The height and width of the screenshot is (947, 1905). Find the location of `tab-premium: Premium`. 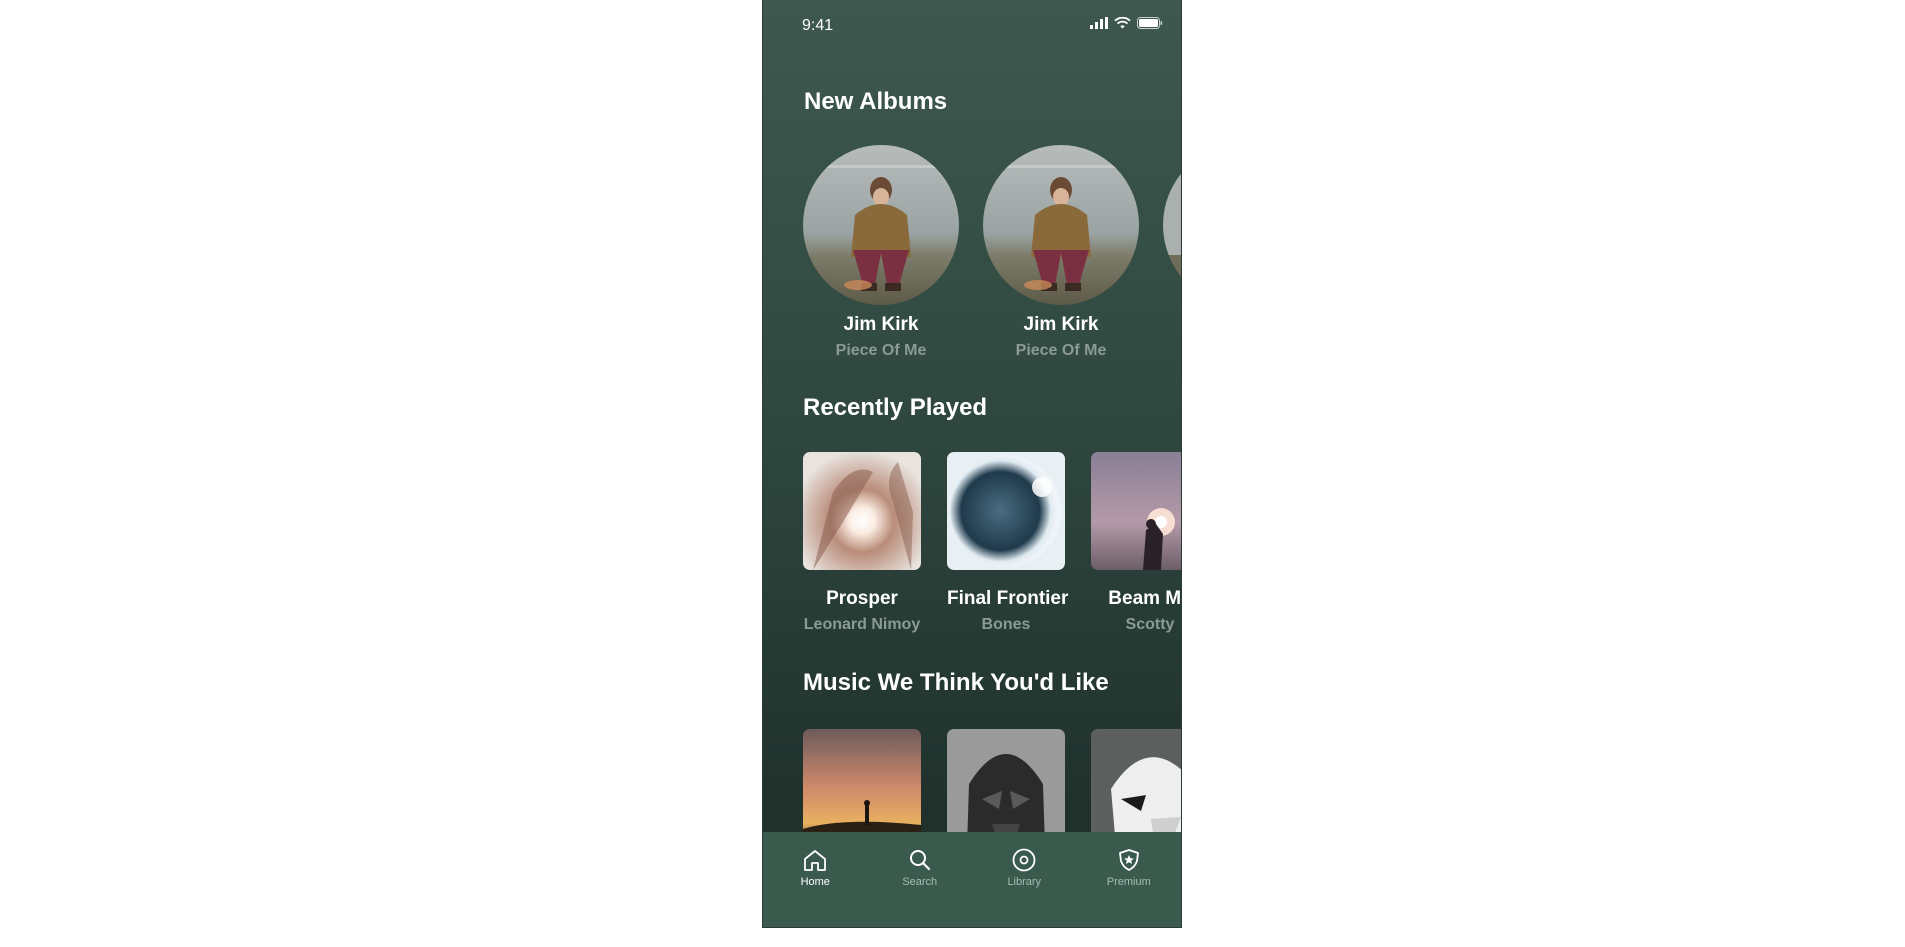

tab-premium: Premium is located at coordinates (1129, 879).